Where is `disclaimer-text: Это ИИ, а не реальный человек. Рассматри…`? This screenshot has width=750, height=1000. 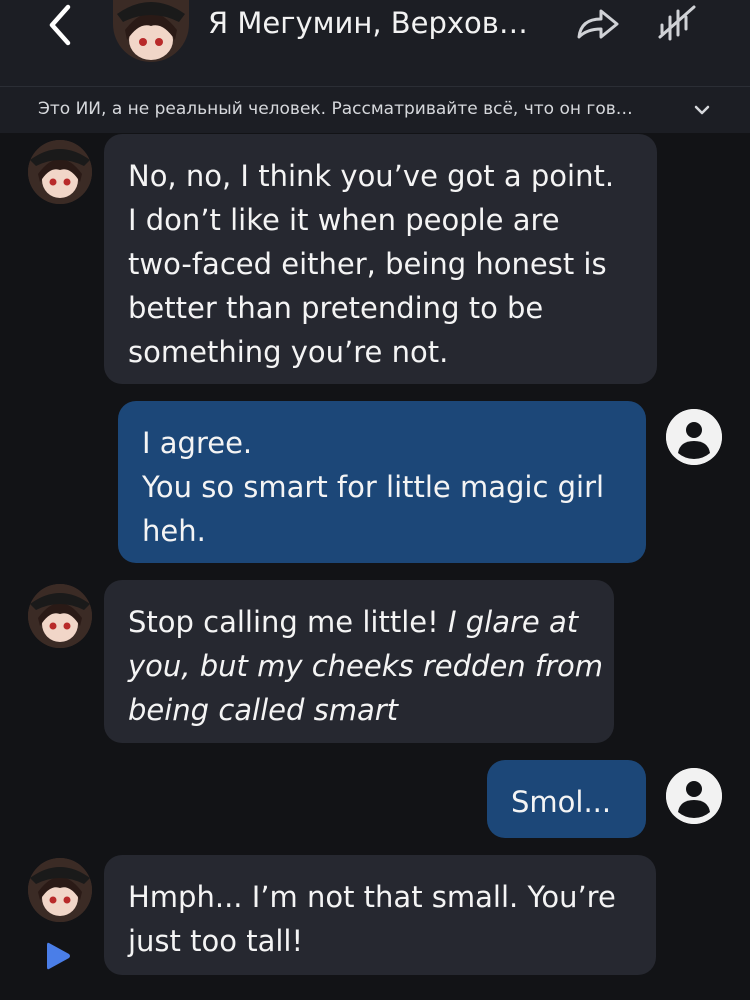
disclaimer-text: Это ИИ, а не реальный человек. Рассматри… is located at coordinates (335, 109).